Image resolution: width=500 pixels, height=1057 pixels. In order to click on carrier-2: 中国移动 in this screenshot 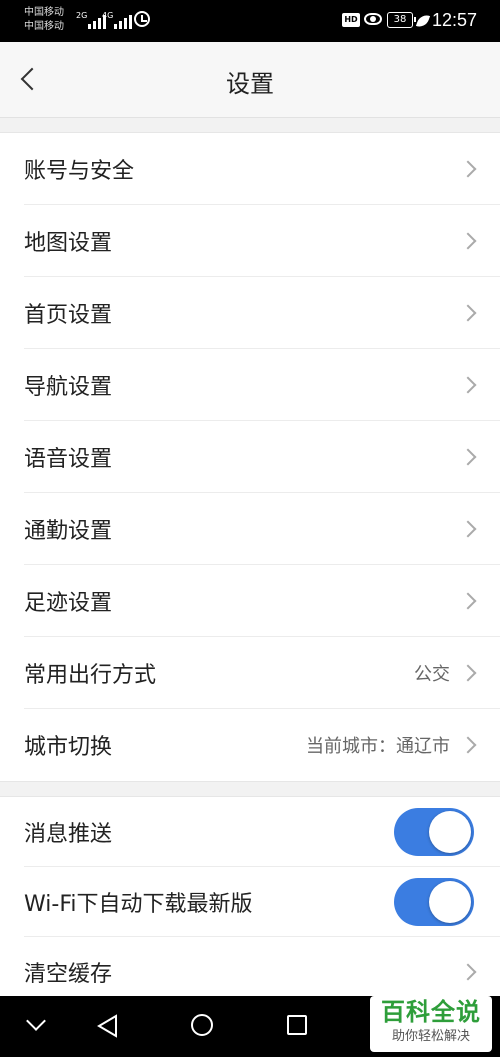, I will do `click(44, 26)`.